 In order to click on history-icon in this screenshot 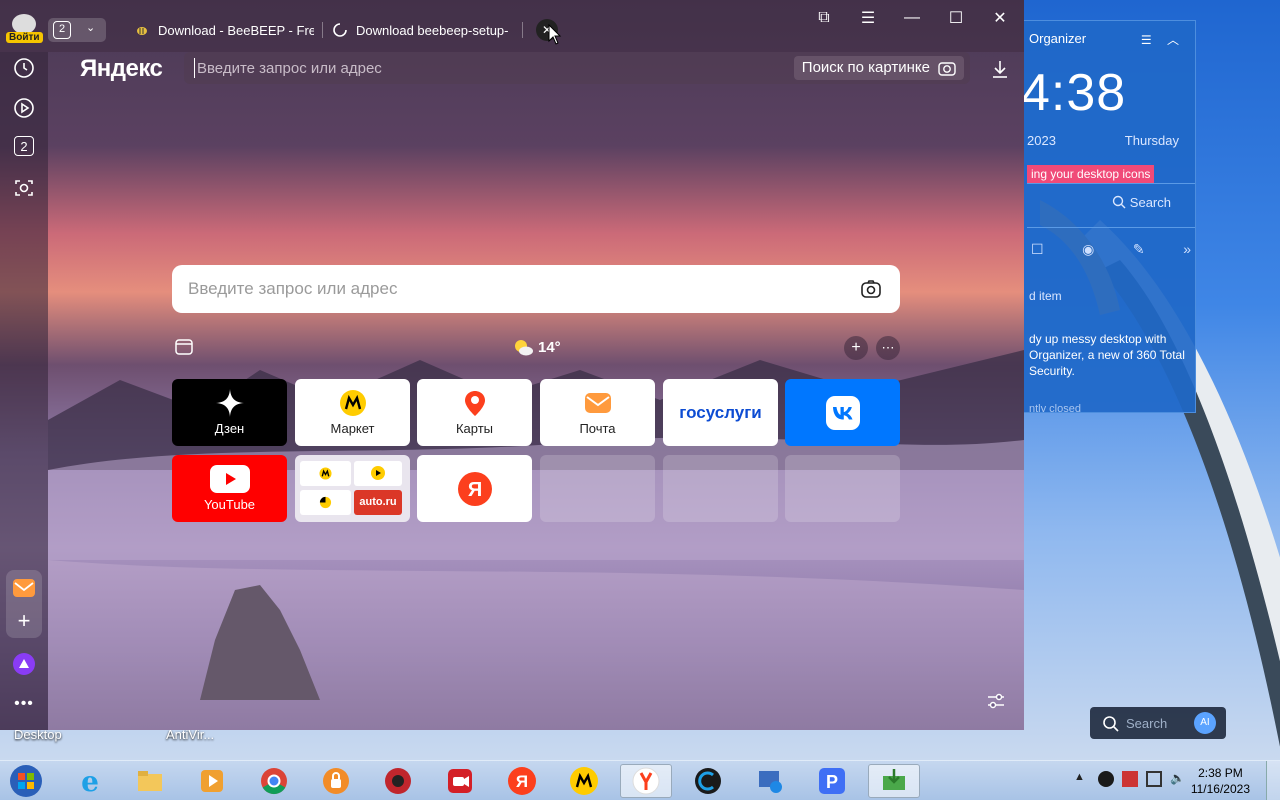, I will do `click(24, 68)`.